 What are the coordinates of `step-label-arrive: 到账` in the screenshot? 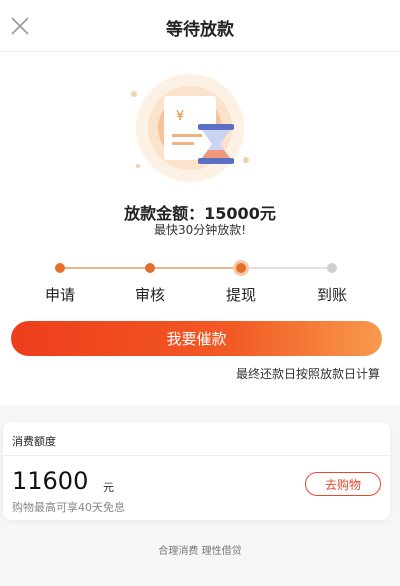 It's located at (331, 295).